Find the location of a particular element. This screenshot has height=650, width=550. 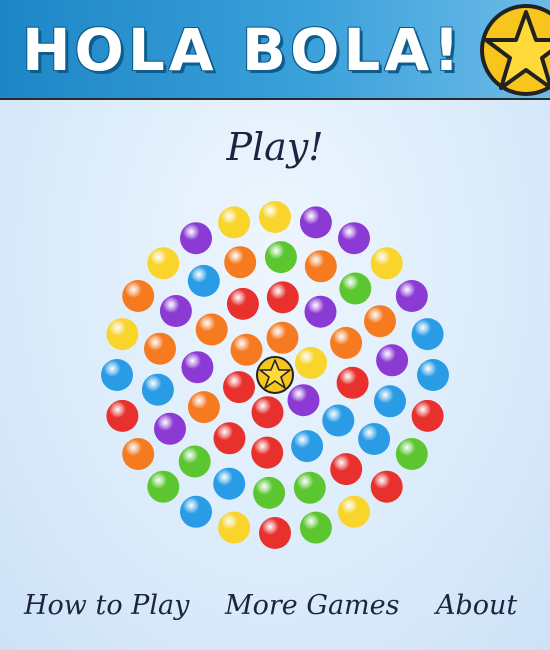

more-games-link: More Games is located at coordinates (312, 605).